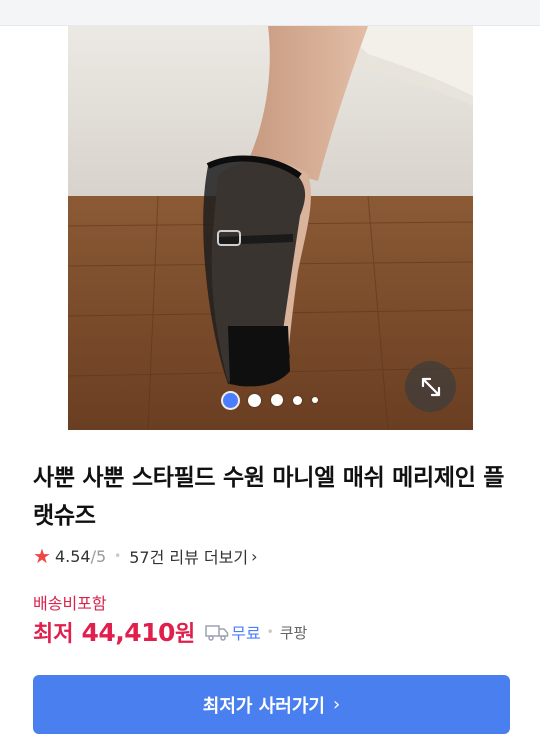 This screenshot has height=752, width=540. What do you see at coordinates (263, 706) in the screenshot?
I see `cta-label: 최저가 사러가기` at bounding box center [263, 706].